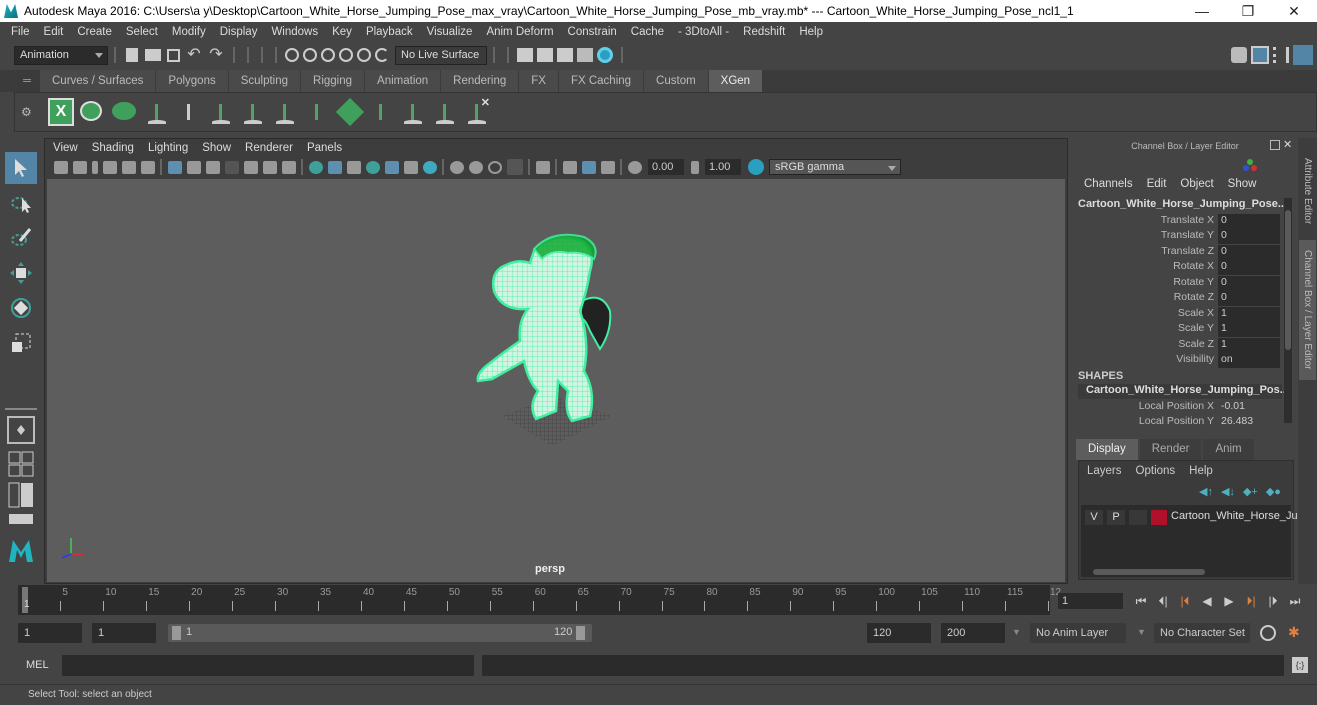 The image size is (1317, 705). I want to click on undo-icon: ↶, so click(194, 55).